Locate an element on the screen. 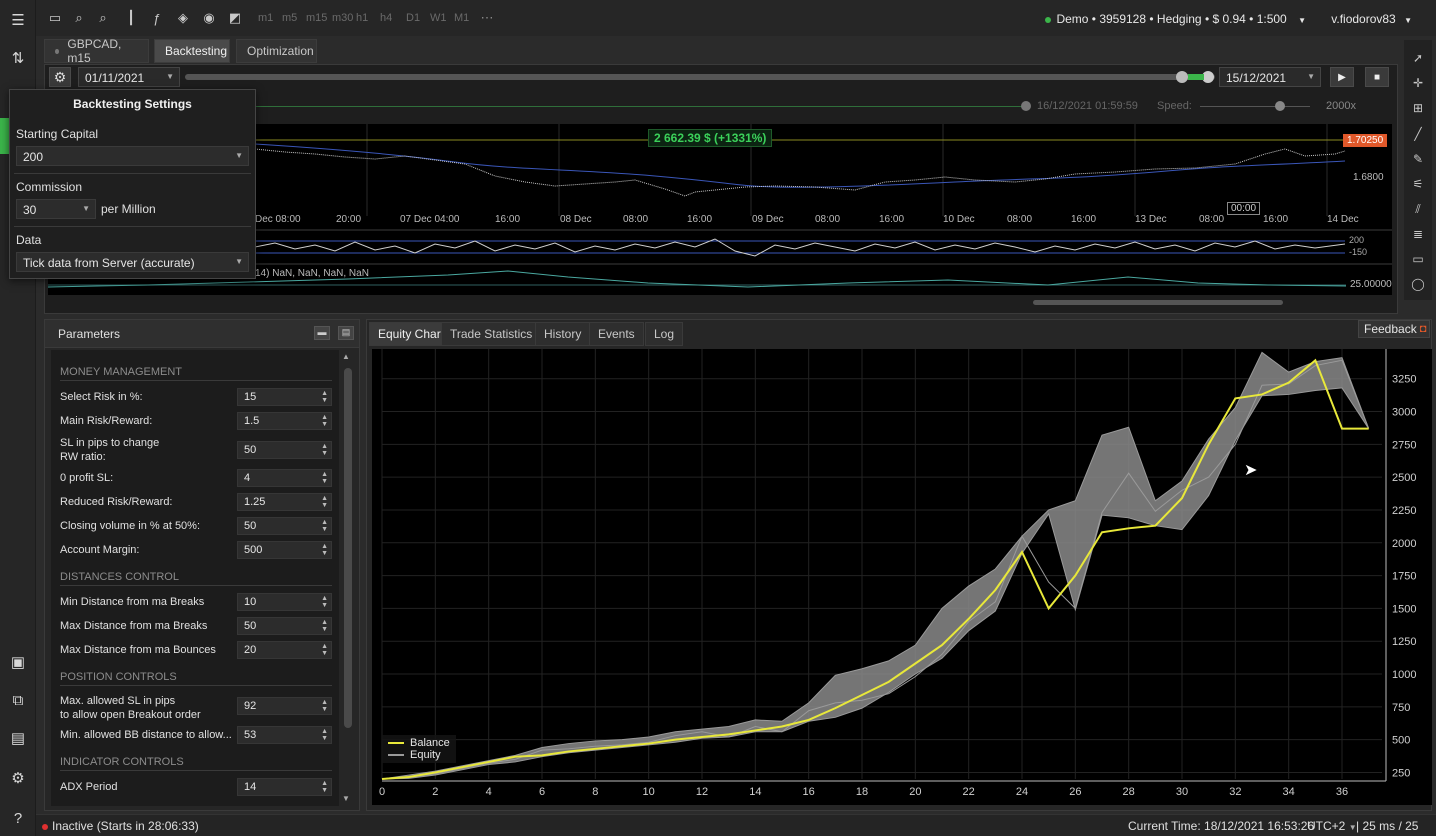 This screenshot has width=1436, height=836. tab-symbol: GBPCAD, m15 is located at coordinates (96, 51).